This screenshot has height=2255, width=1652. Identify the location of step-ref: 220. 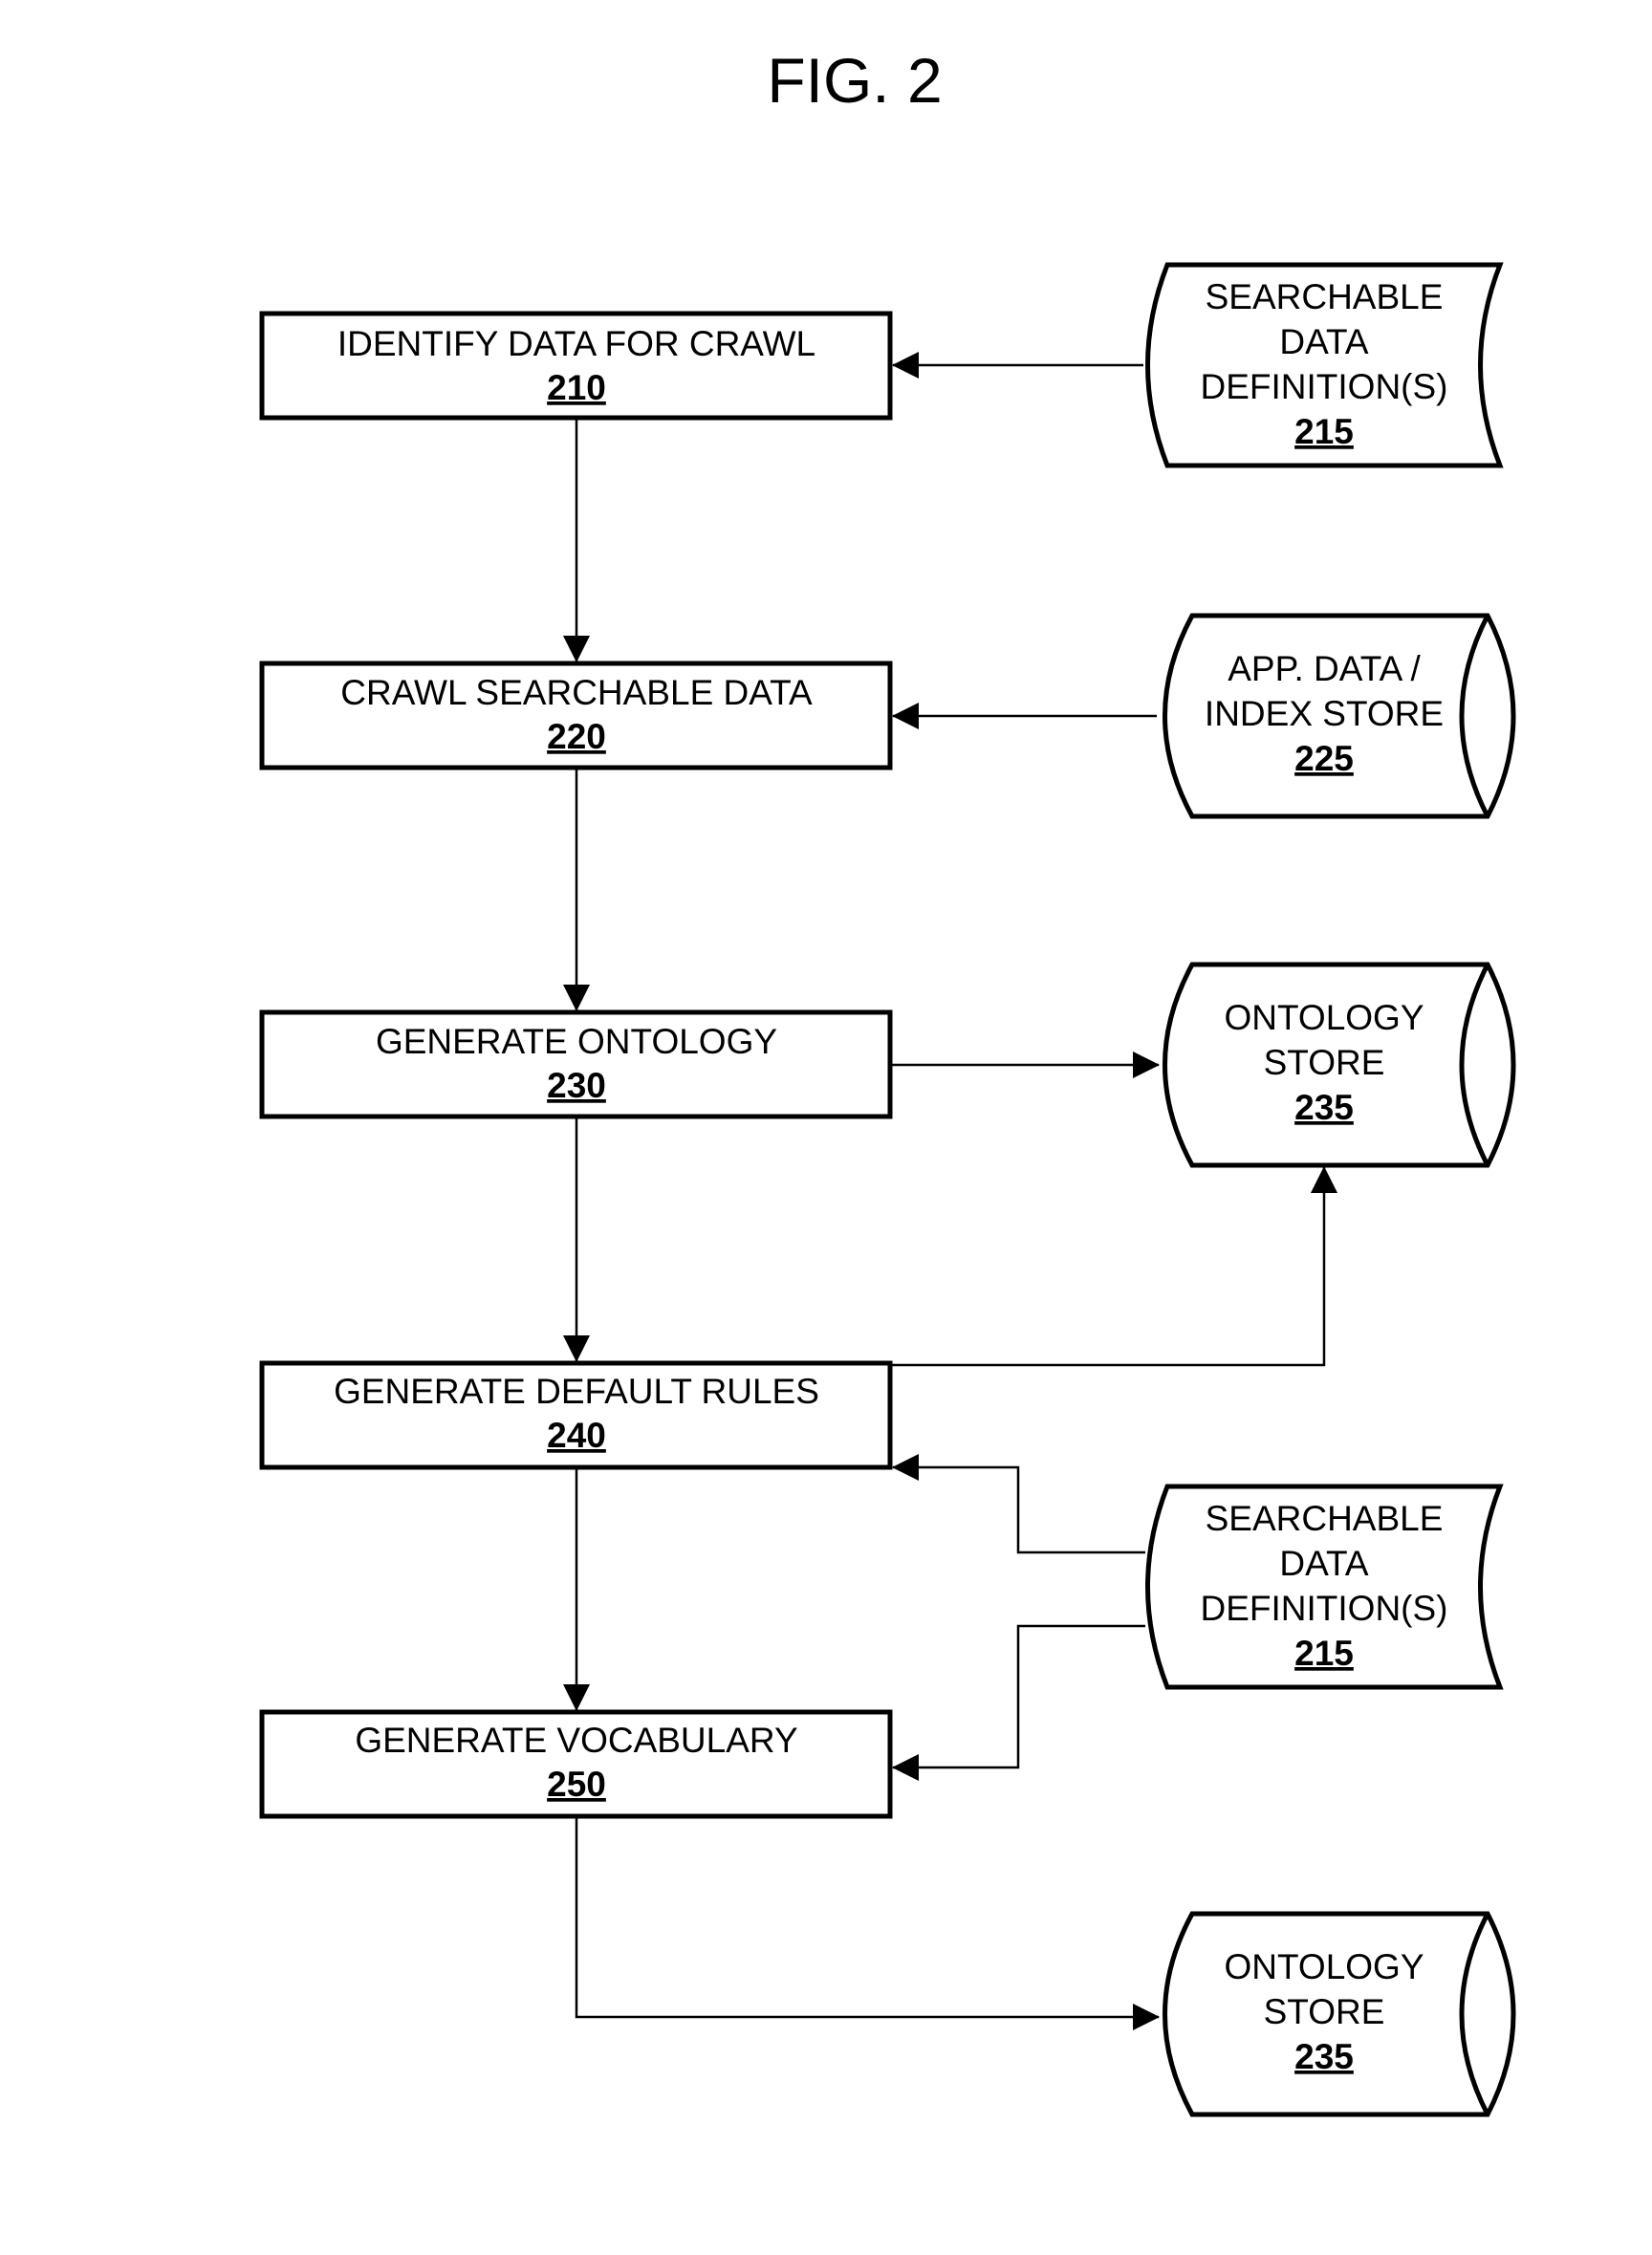
(576, 736).